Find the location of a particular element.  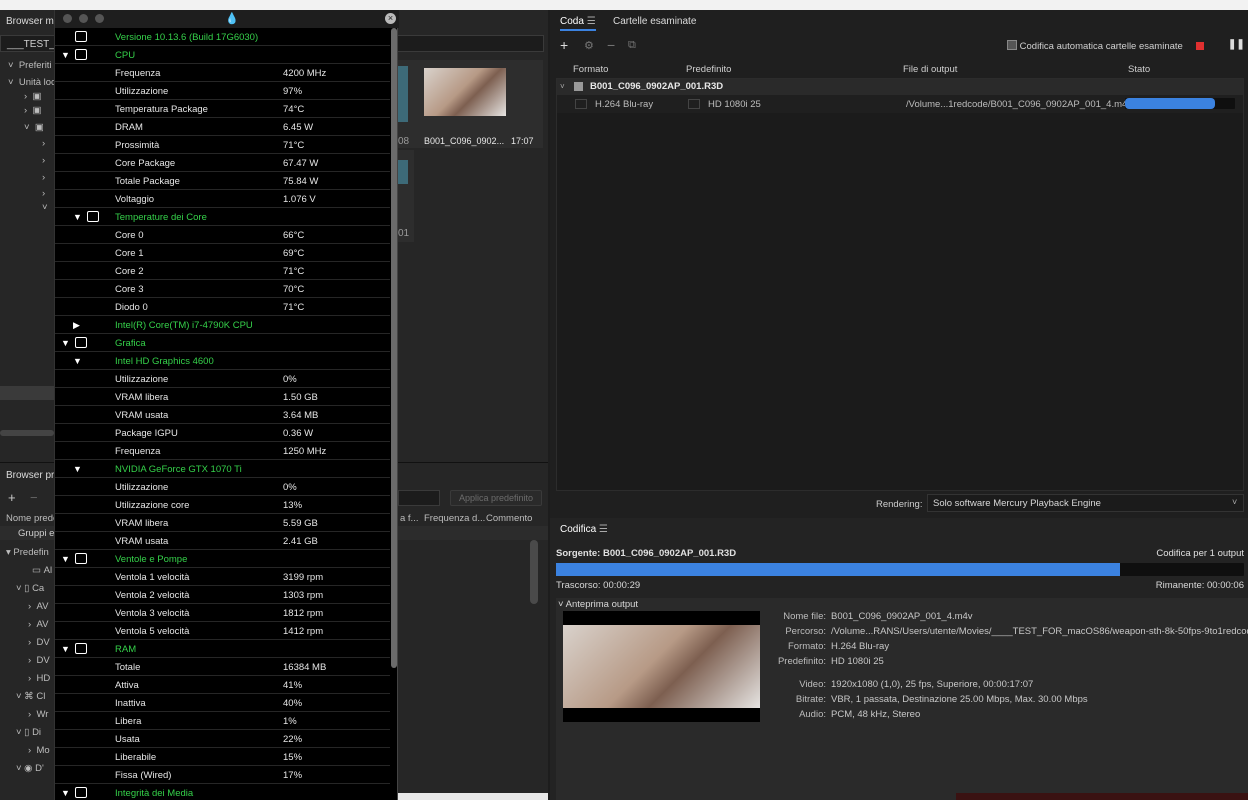

duplicate-icon: ⧉ is located at coordinates (632, 45).